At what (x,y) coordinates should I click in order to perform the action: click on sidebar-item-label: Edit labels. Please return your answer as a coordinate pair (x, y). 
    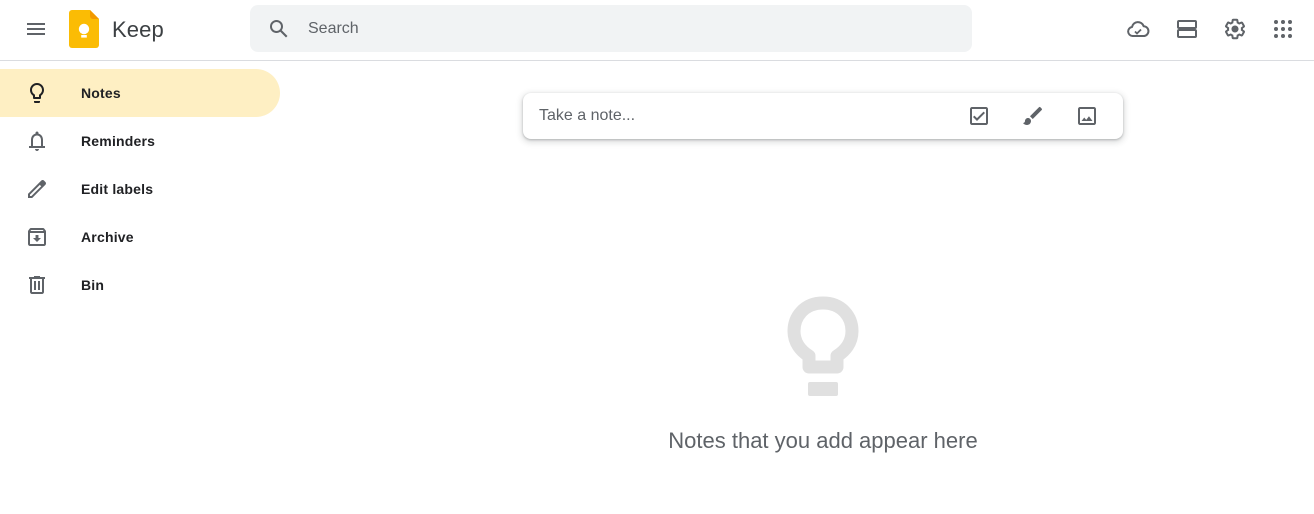
    Looking at the image, I should click on (117, 189).